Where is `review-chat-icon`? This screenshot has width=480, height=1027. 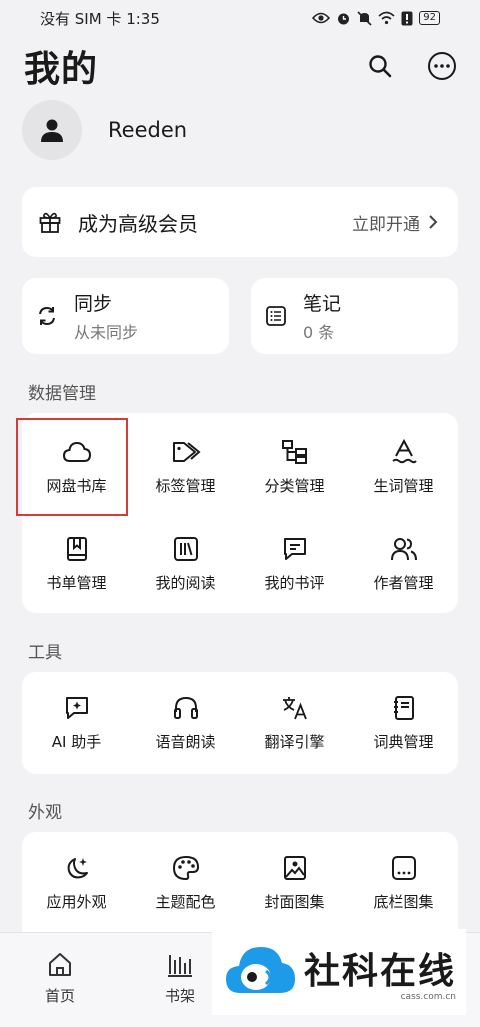 review-chat-icon is located at coordinates (294, 548).